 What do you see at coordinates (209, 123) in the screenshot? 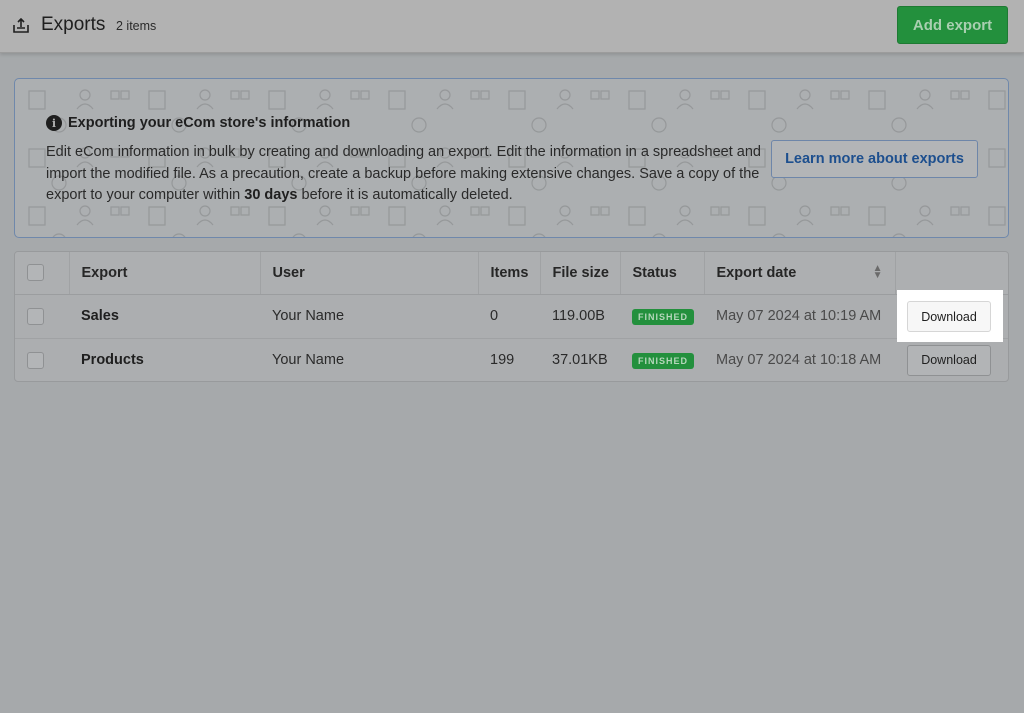
I see `info-title: Exporting your eCom store's information` at bounding box center [209, 123].